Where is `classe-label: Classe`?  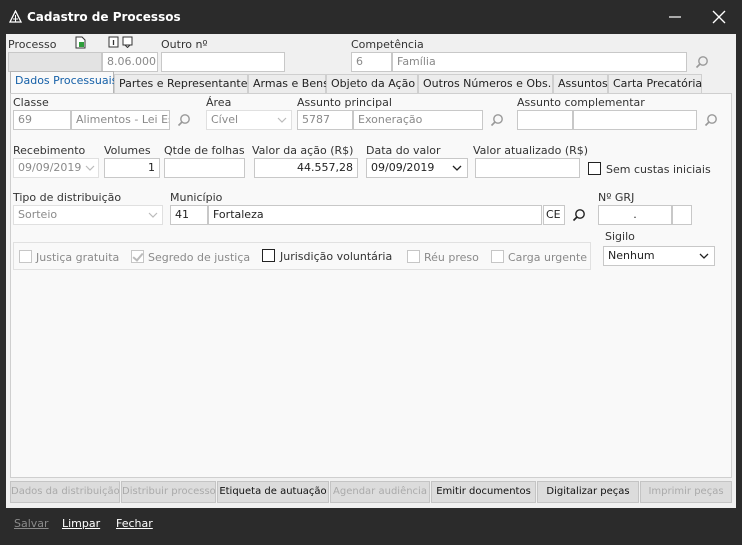
classe-label: Classe is located at coordinates (31, 102).